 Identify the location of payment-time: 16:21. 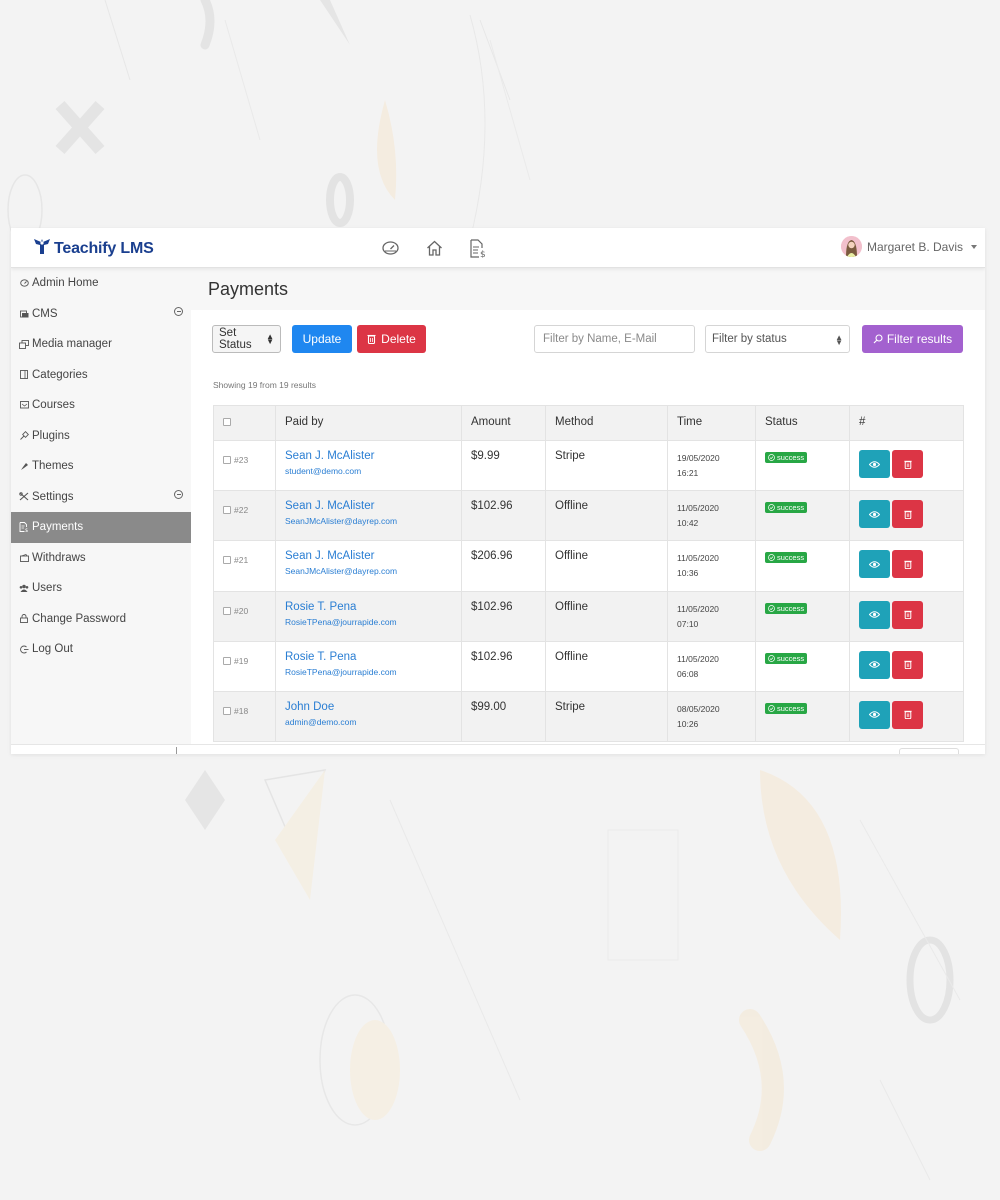
(688, 473).